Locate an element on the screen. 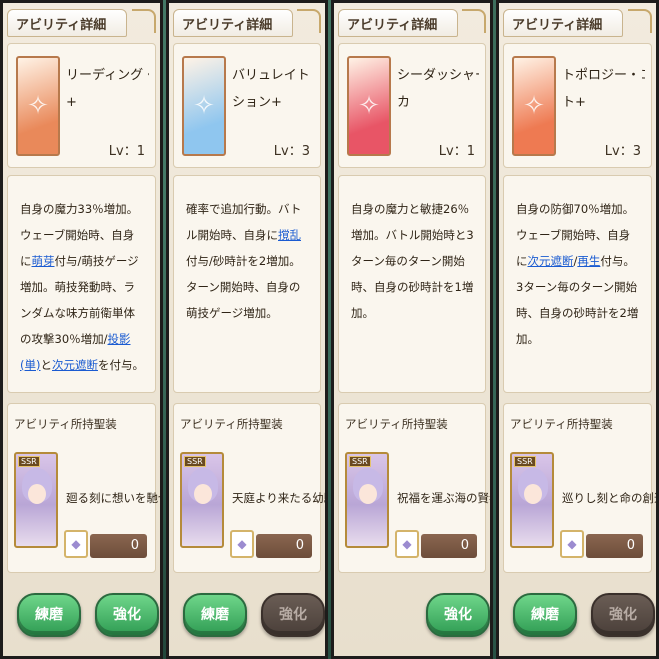 The height and width of the screenshot is (659, 659). ability-header: ✧ トポロジー・コントラスト+ Lv：3 is located at coordinates (577, 105).